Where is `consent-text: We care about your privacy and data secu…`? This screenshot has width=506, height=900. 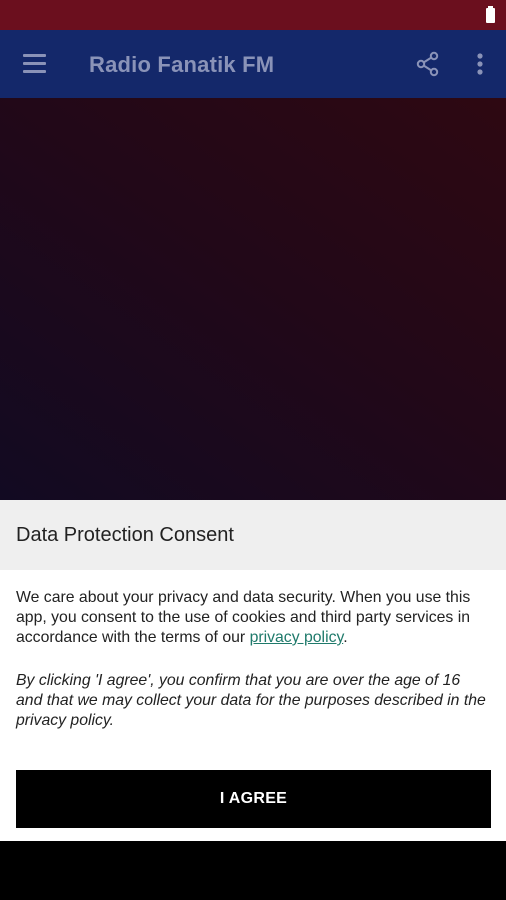 consent-text: We care about your privacy and data secu… is located at coordinates (253, 618).